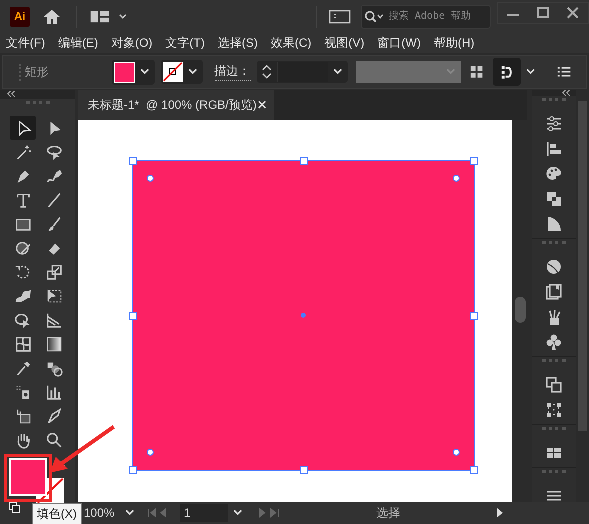  What do you see at coordinates (554, 385) in the screenshot?
I see `transform-icon` at bounding box center [554, 385].